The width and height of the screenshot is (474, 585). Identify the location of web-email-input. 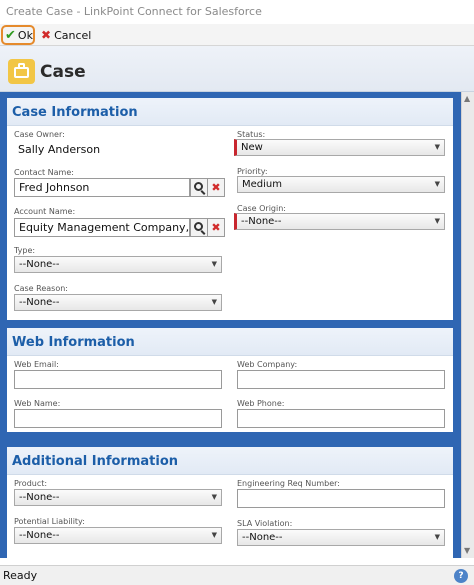
(118, 379).